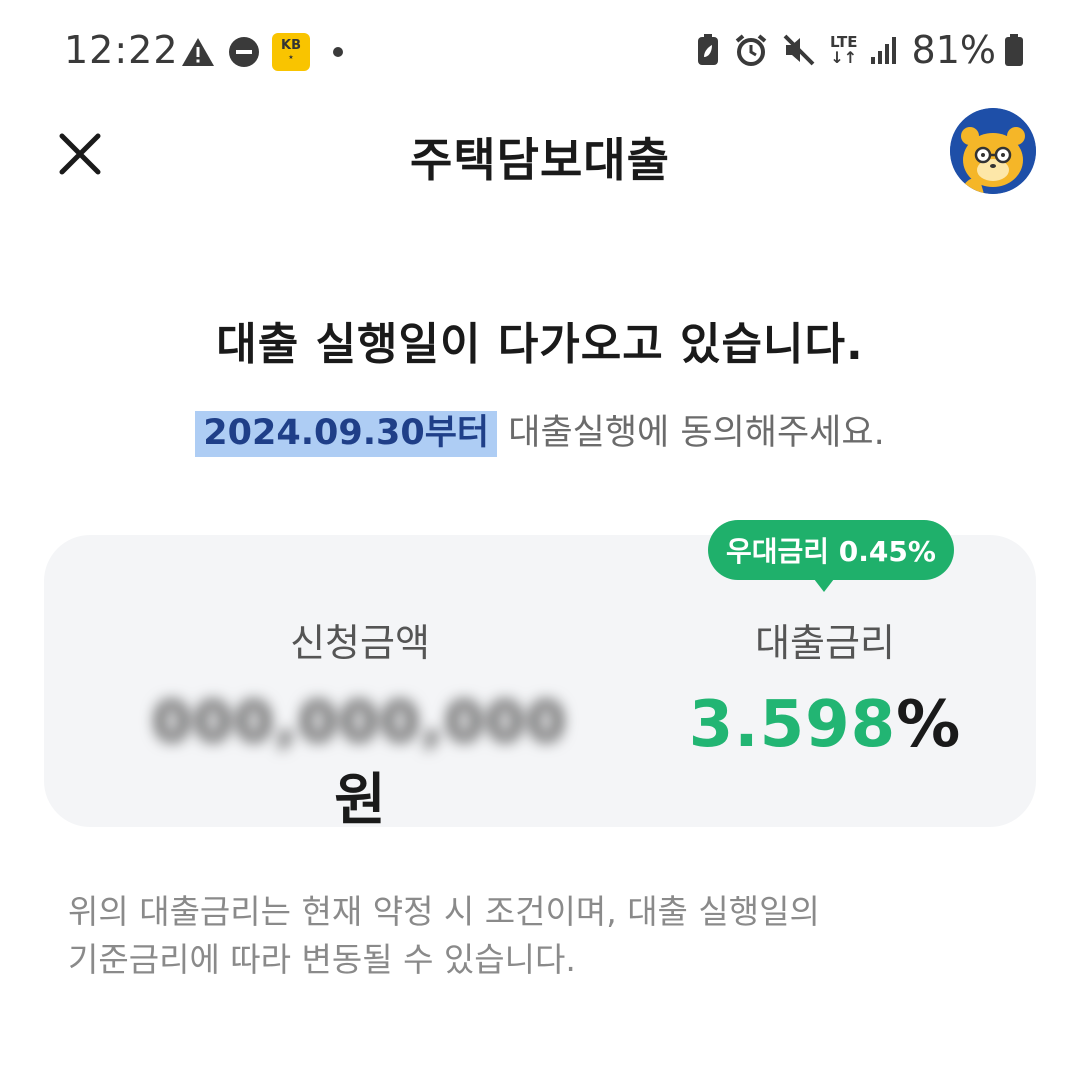 This screenshot has height=1091, width=1080. Describe the element at coordinates (792, 725) in the screenshot. I see `rate-number: 3.598` at that location.